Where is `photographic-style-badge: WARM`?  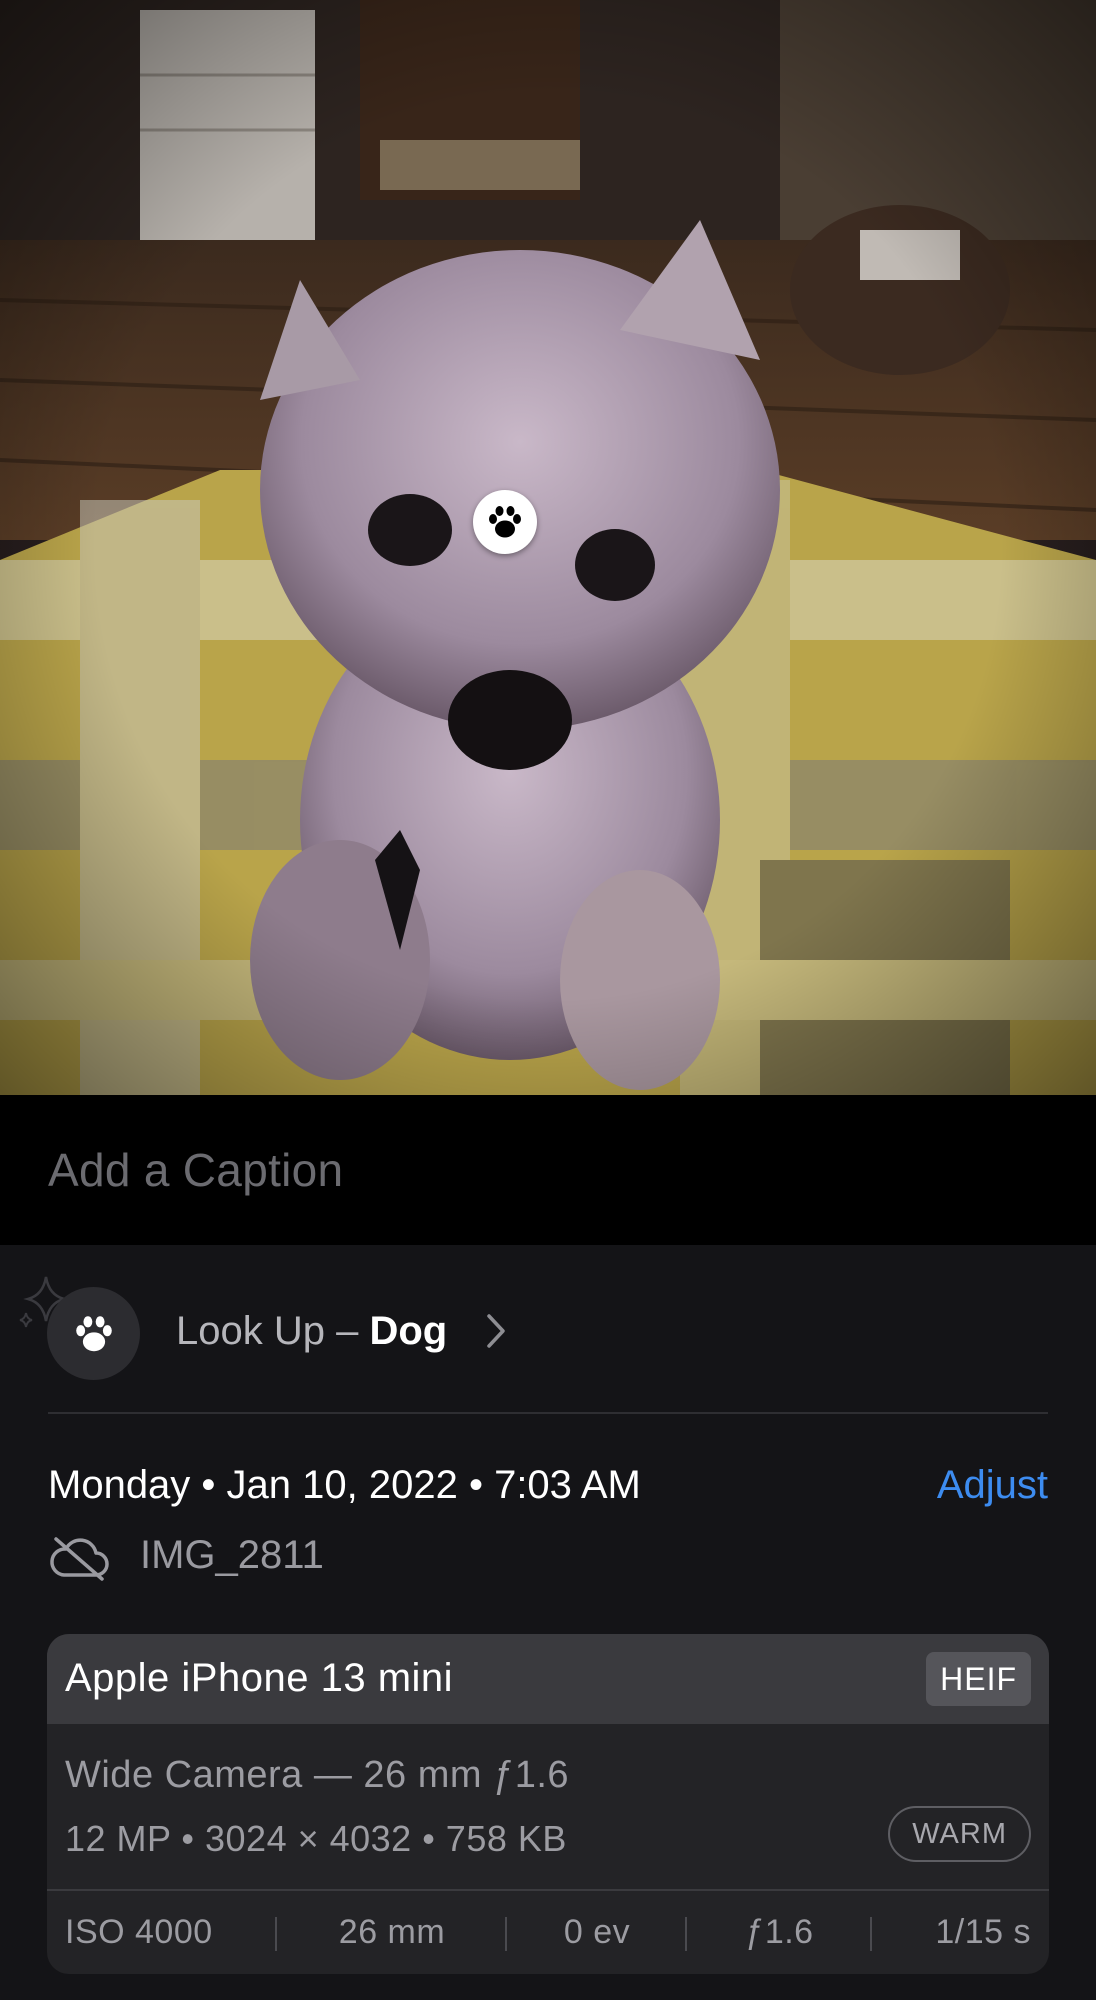 photographic-style-badge: WARM is located at coordinates (959, 1834).